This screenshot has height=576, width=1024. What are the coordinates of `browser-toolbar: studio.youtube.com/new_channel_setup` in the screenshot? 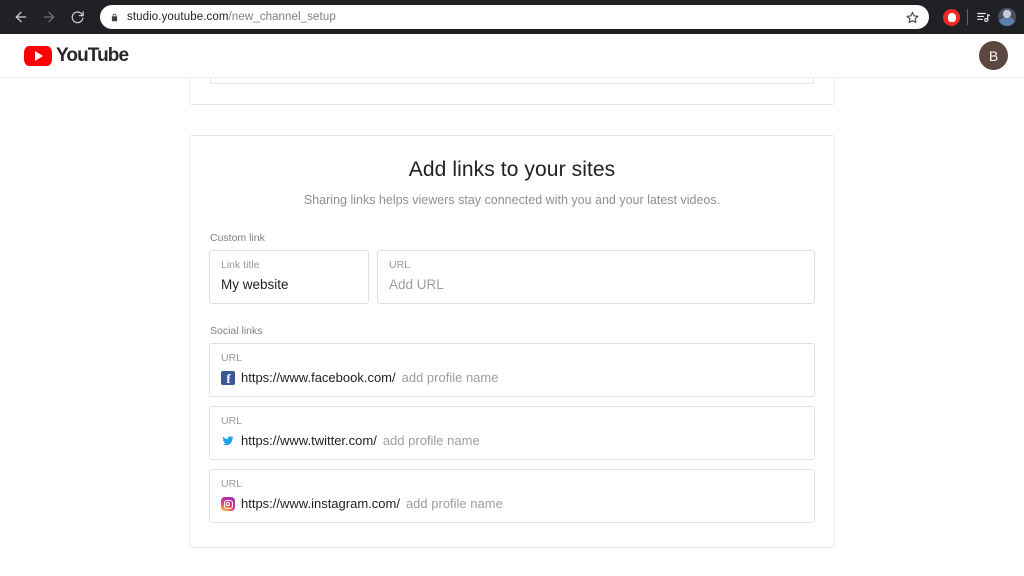 It's located at (512, 17).